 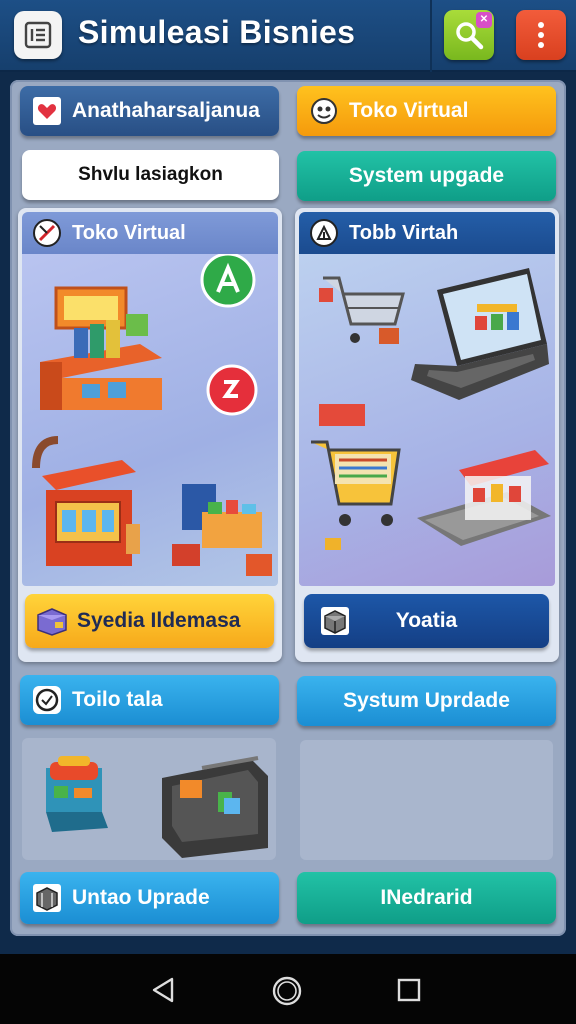 I want to click on menu-button, so click(x=38, y=35).